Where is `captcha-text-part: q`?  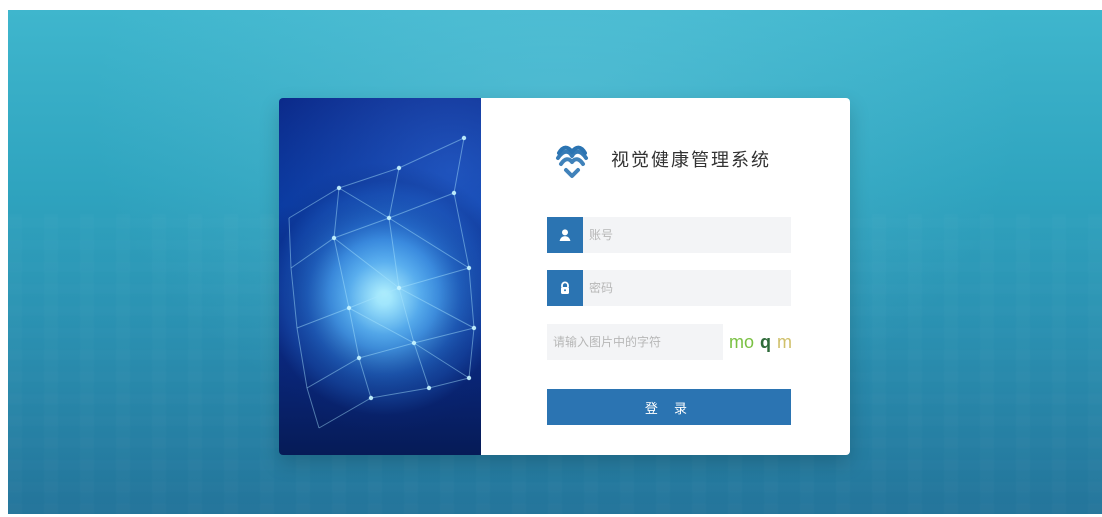 captcha-text-part: q is located at coordinates (766, 341).